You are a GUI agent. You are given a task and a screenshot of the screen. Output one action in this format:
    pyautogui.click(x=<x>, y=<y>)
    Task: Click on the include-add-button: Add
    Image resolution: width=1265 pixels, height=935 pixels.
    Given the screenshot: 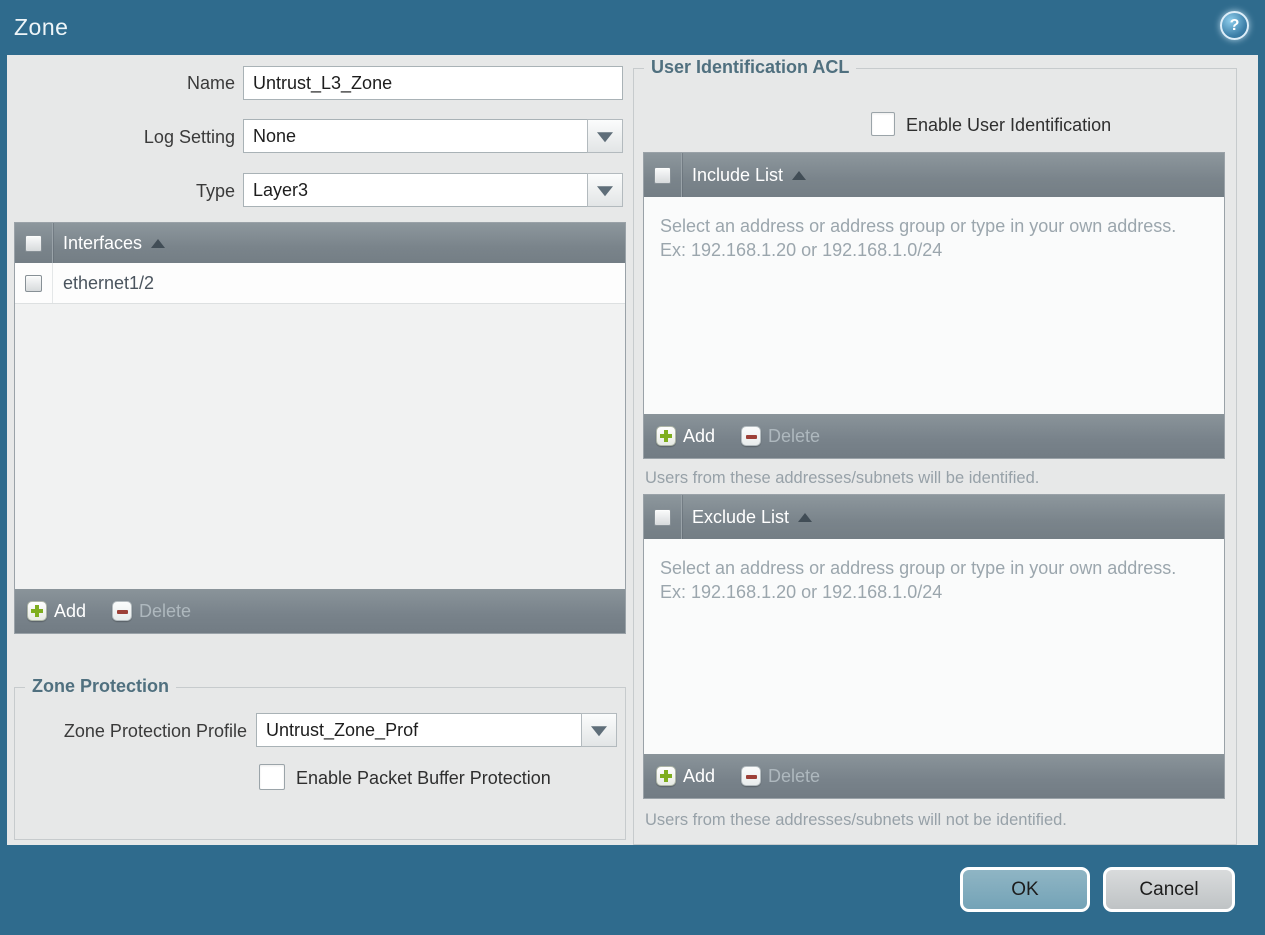 What is the action you would take?
    pyautogui.click(x=685, y=436)
    